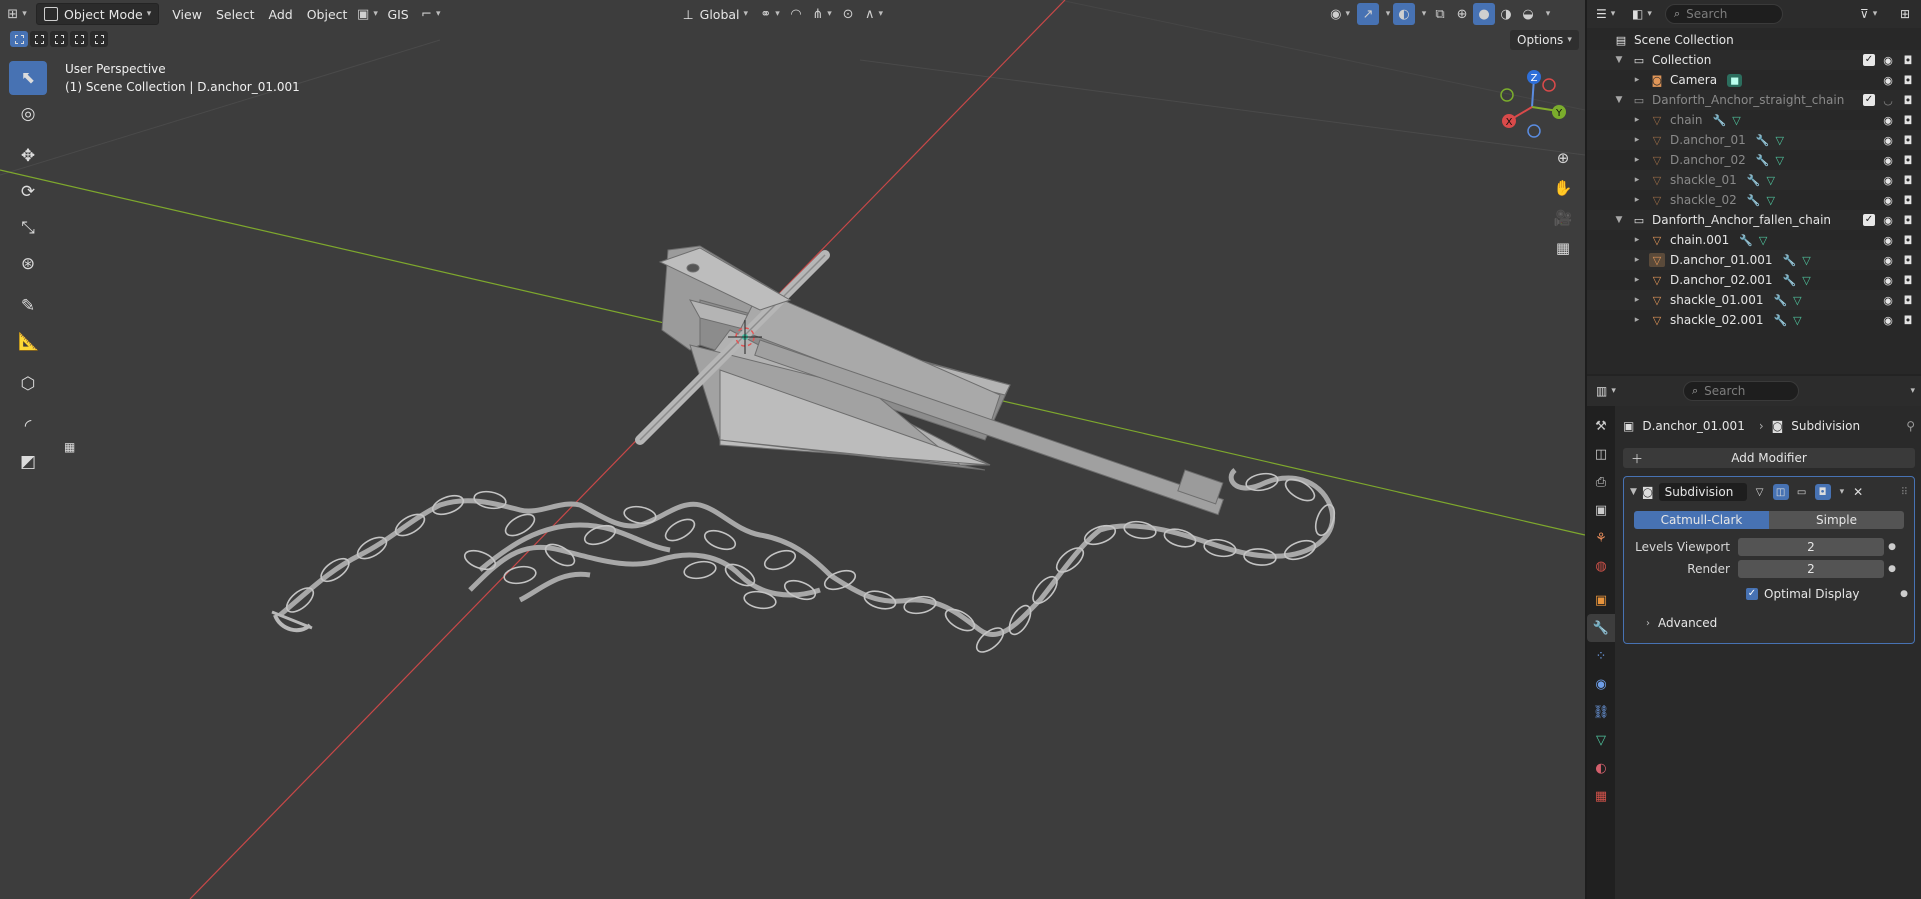 This screenshot has height=899, width=1921. Describe the element at coordinates (71, 447) in the screenshot. I see `checker-icon: ▦` at that location.